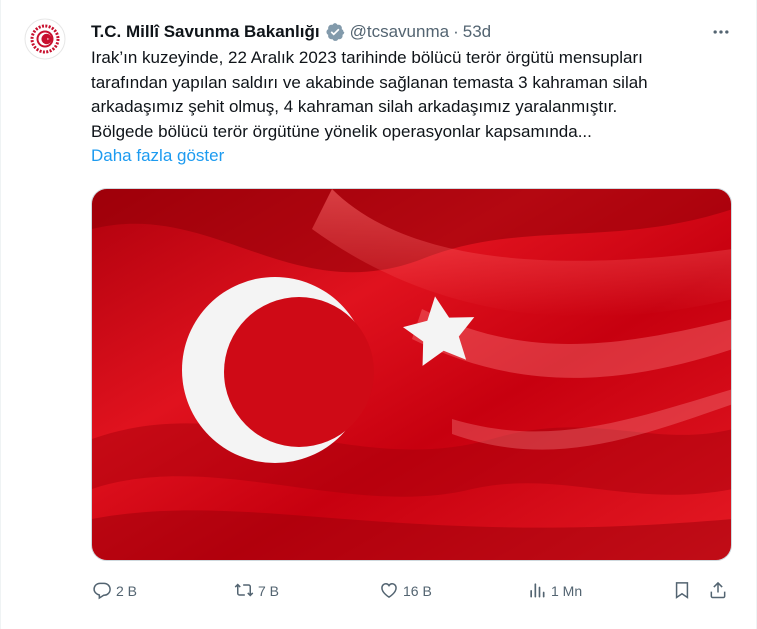  I want to click on bookmark-icon, so click(682, 591).